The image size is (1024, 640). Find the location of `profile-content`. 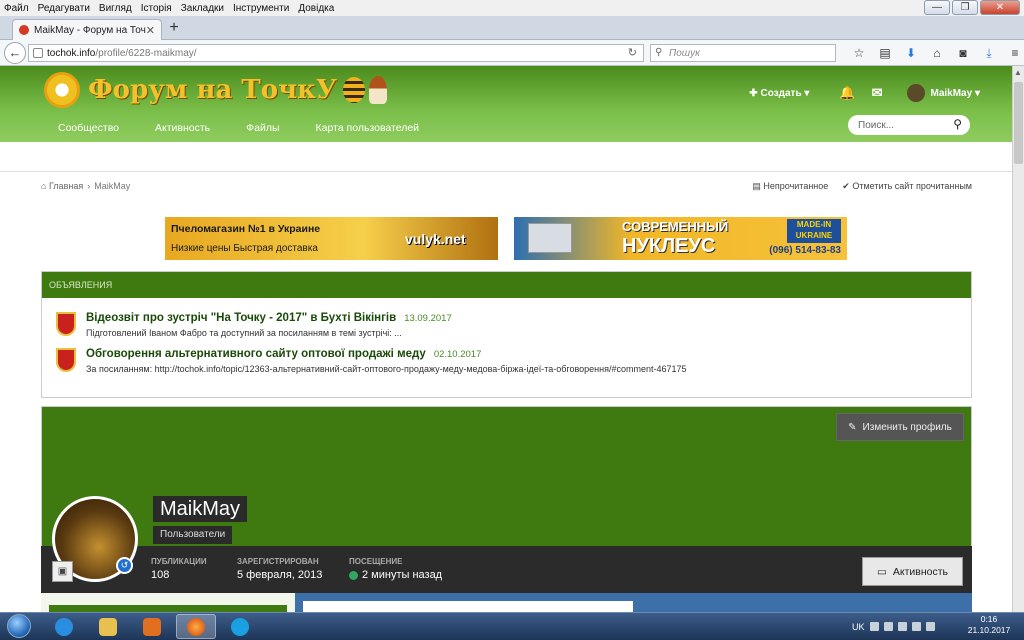

profile-content is located at coordinates (633, 602).